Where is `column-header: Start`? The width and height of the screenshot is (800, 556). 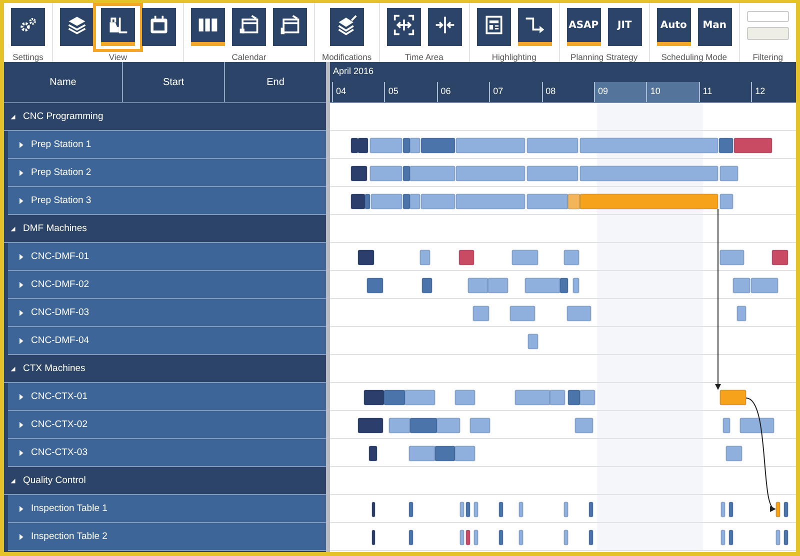
column-header: Start is located at coordinates (174, 82).